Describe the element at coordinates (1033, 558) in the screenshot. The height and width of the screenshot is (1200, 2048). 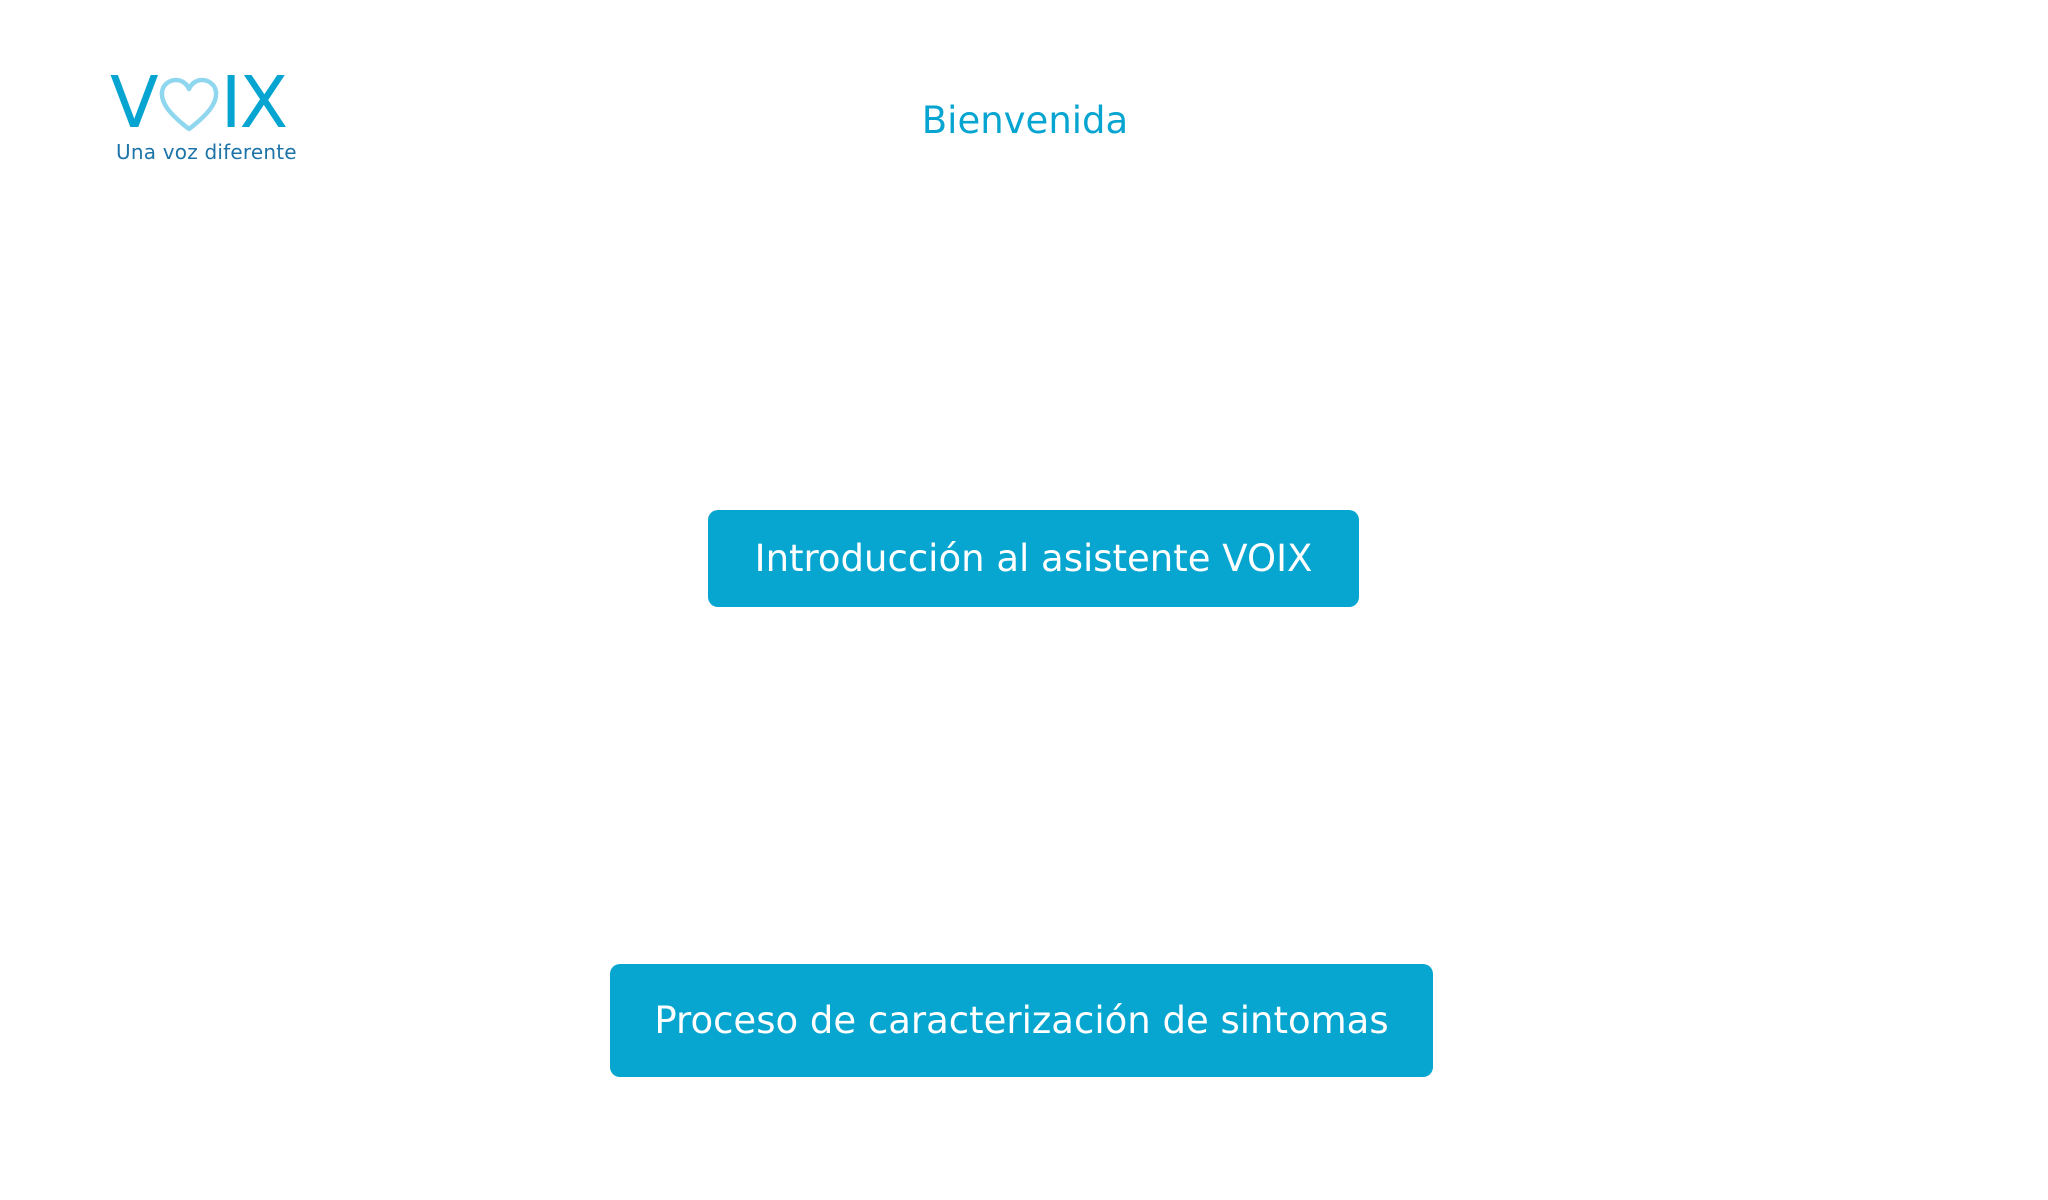
I see `intro-assistant-button: Introducción al asistente VOIX` at that location.